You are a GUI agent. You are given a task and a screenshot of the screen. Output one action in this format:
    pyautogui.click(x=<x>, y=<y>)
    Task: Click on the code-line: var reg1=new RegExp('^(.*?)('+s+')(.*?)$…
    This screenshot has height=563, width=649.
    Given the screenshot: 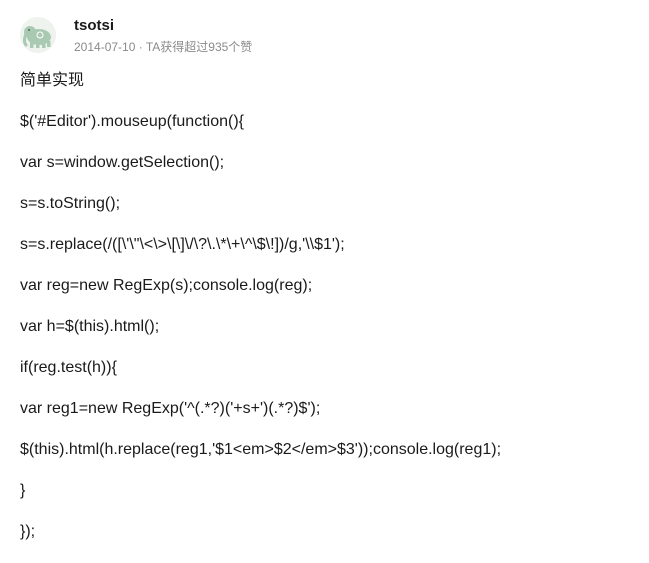 What is the action you would take?
    pyautogui.click(x=170, y=408)
    